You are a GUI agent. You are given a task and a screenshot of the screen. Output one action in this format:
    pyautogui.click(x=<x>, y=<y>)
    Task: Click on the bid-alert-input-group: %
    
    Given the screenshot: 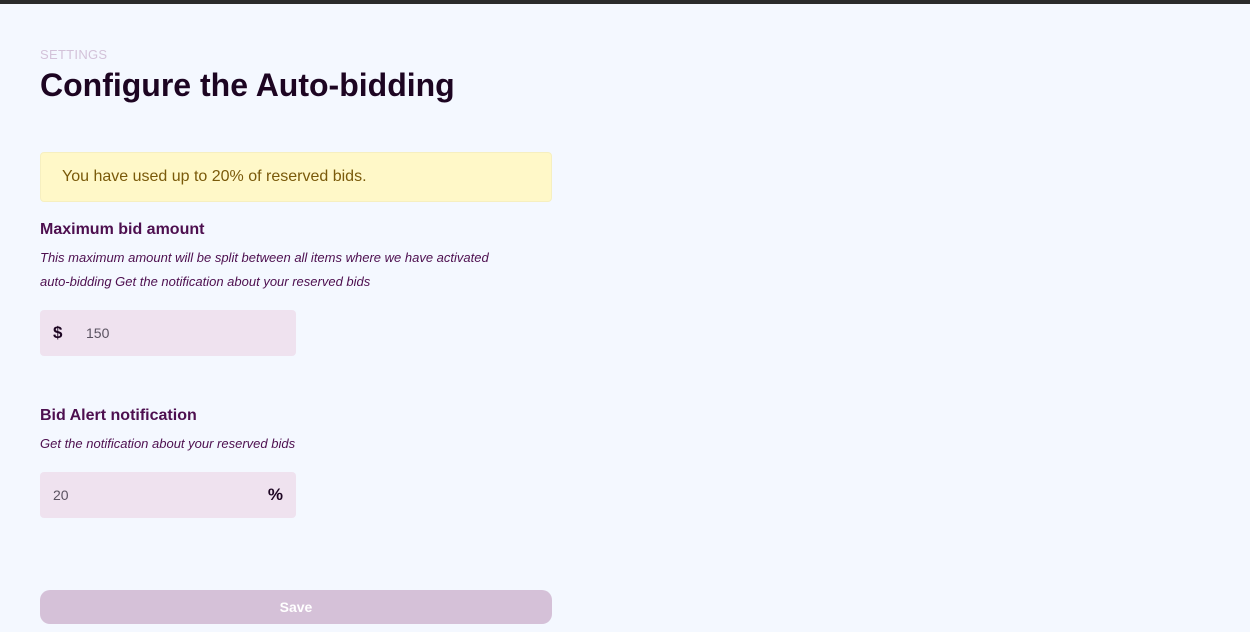 What is the action you would take?
    pyautogui.click(x=168, y=495)
    